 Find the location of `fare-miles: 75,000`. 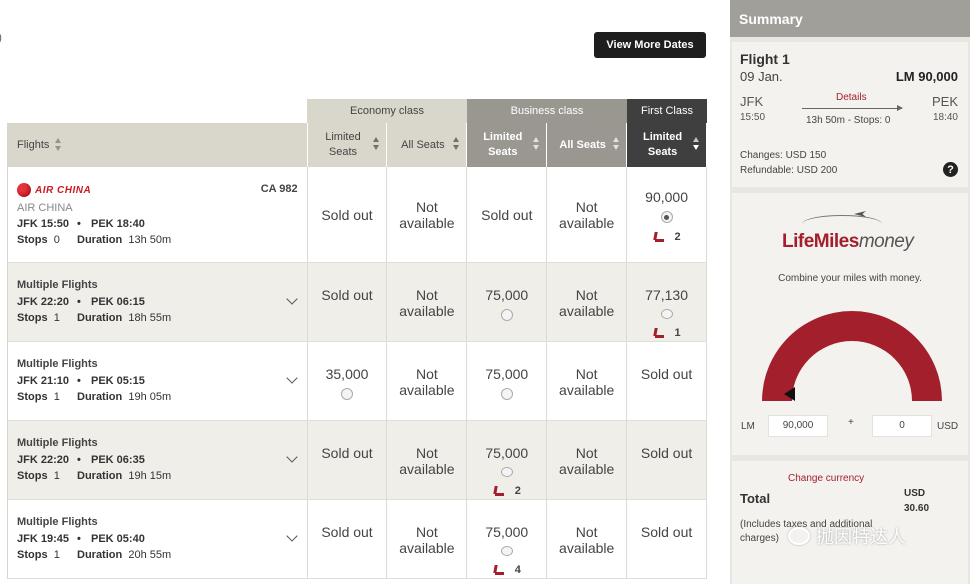

fare-miles: 75,000 is located at coordinates (507, 453).